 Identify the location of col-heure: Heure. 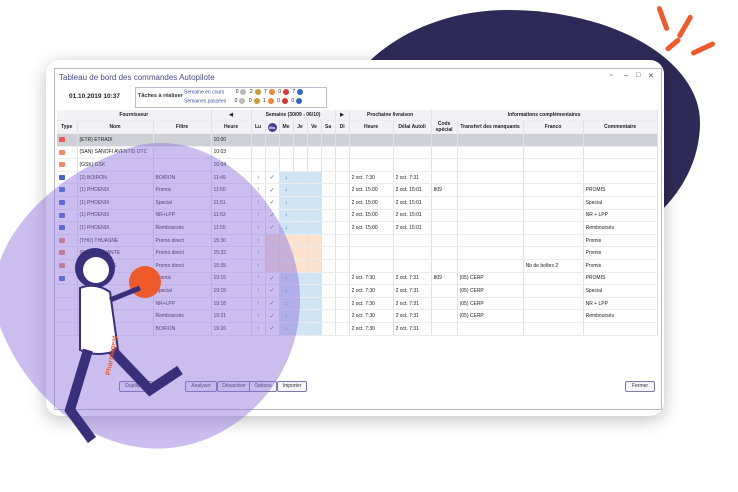
(231, 127).